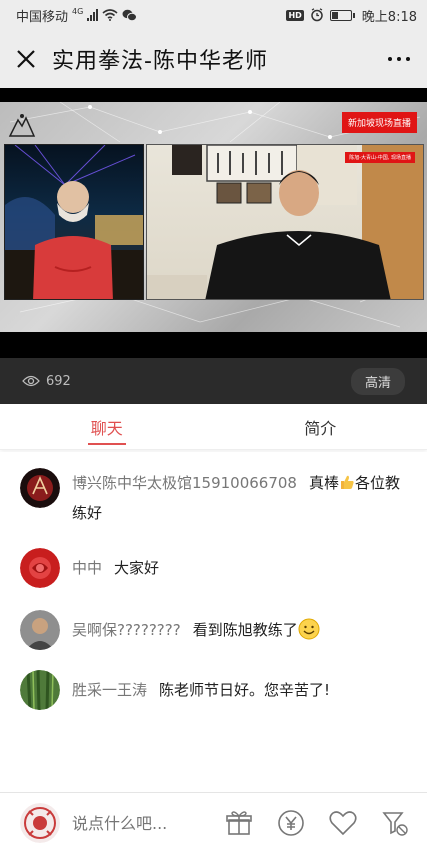  Describe the element at coordinates (377, 381) in the screenshot. I see `quality-button: 高清` at that location.